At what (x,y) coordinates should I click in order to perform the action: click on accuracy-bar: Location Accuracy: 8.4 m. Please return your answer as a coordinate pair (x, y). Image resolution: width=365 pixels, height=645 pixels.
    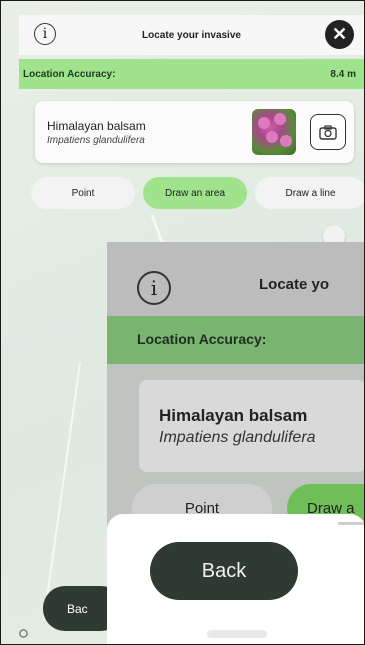
    Looking at the image, I should click on (191, 74).